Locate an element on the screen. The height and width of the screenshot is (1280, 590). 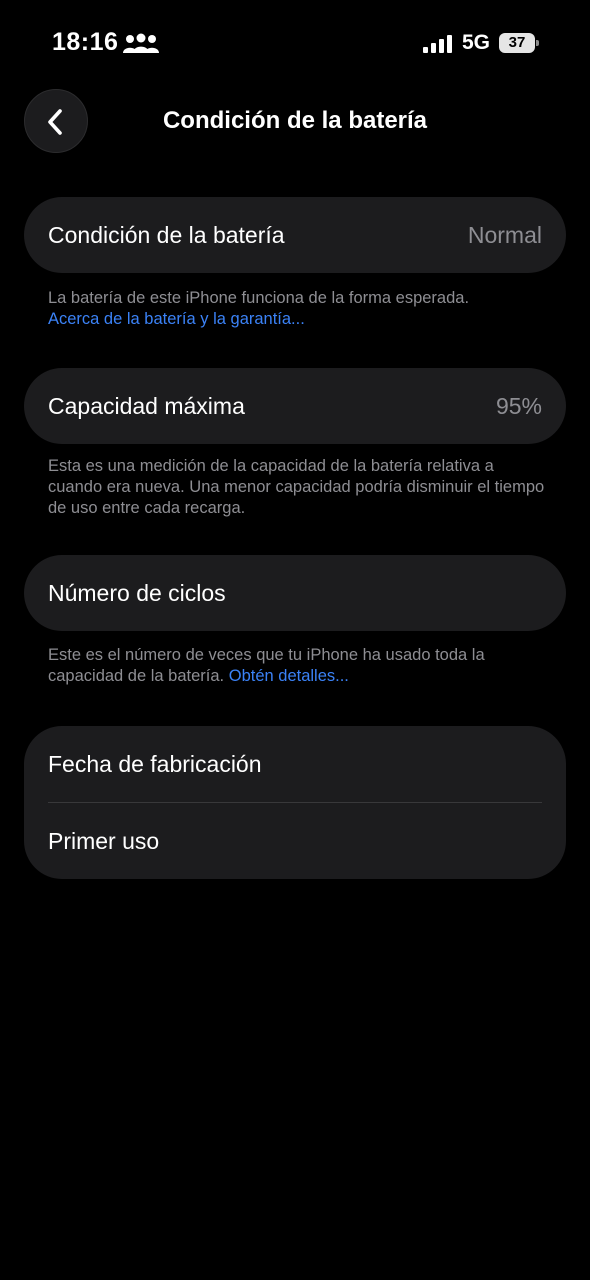
people-icon is located at coordinates (141, 44).